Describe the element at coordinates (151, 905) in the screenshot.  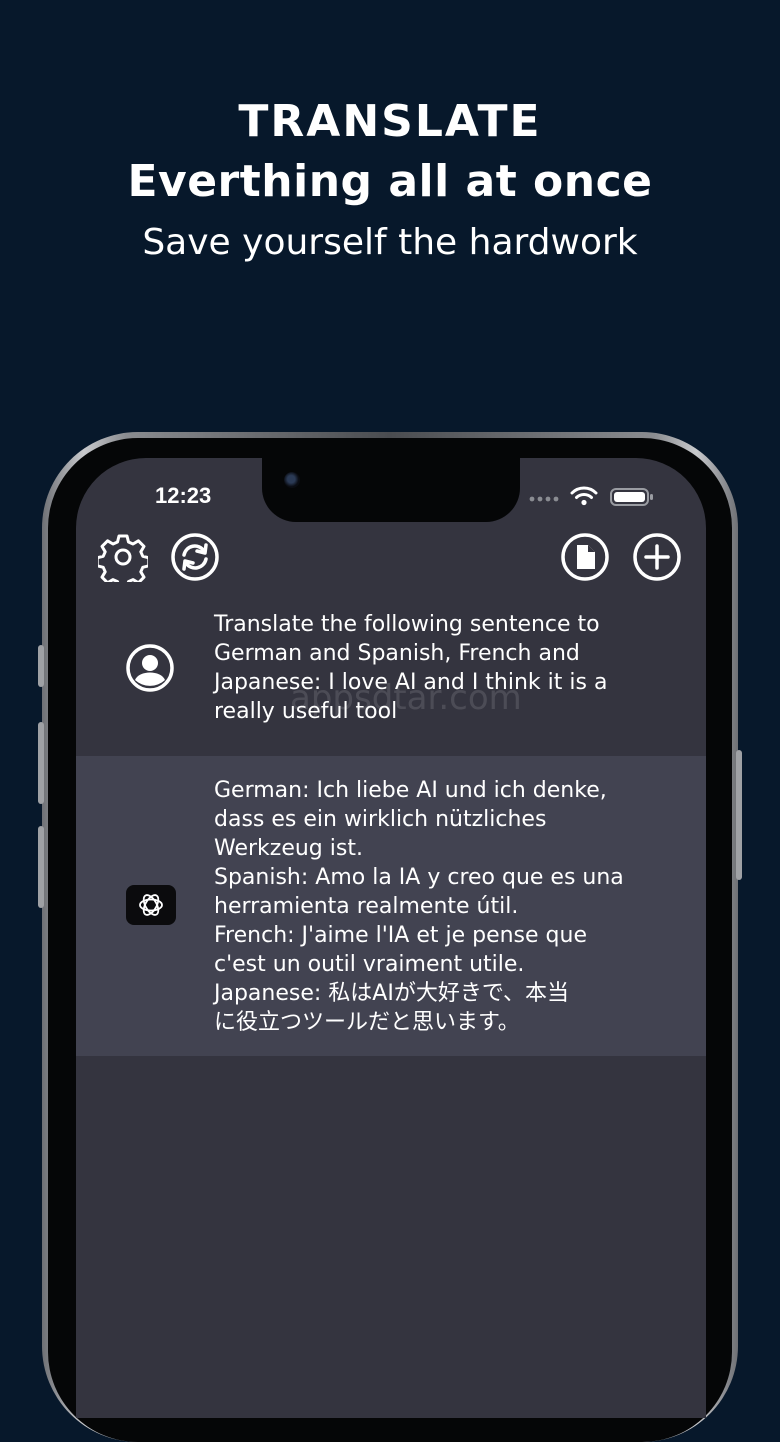
I see `chatgpt-logo-icon` at that location.